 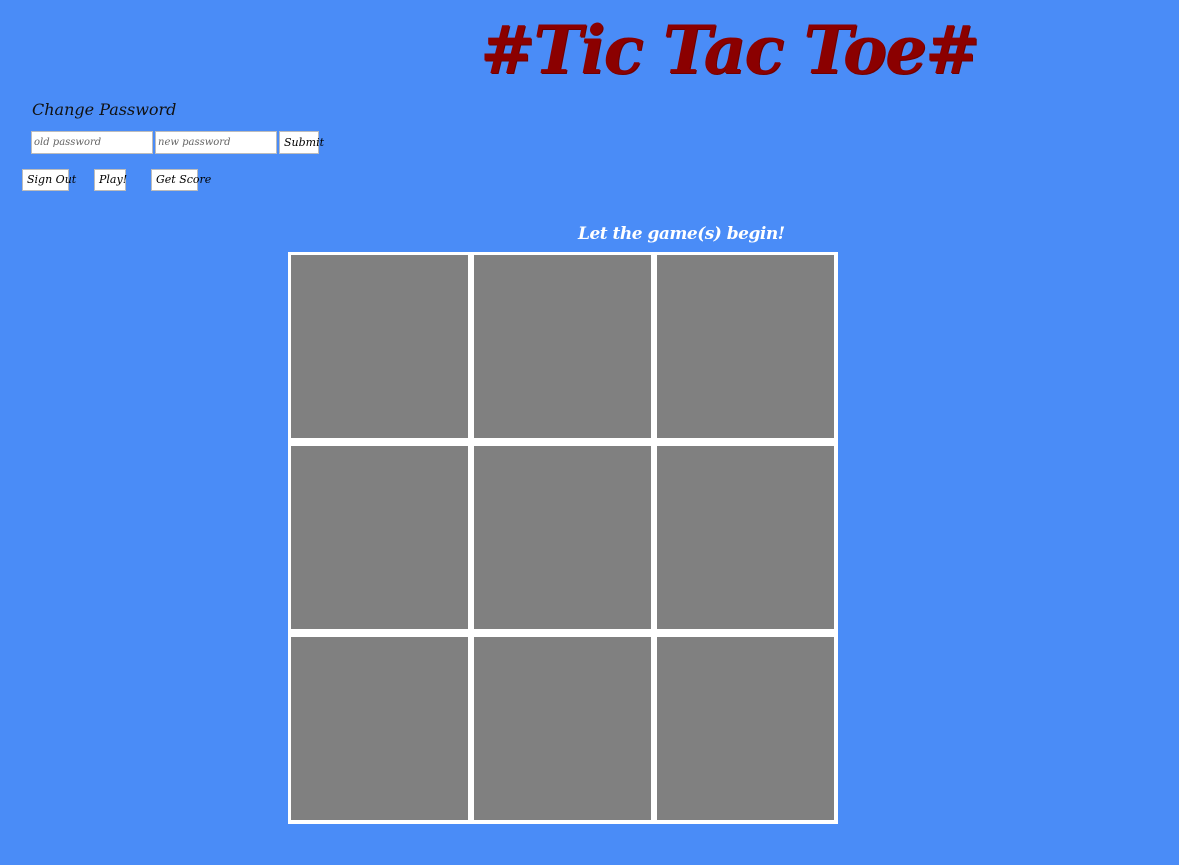 What do you see at coordinates (110, 180) in the screenshot?
I see `play-button: Play!` at bounding box center [110, 180].